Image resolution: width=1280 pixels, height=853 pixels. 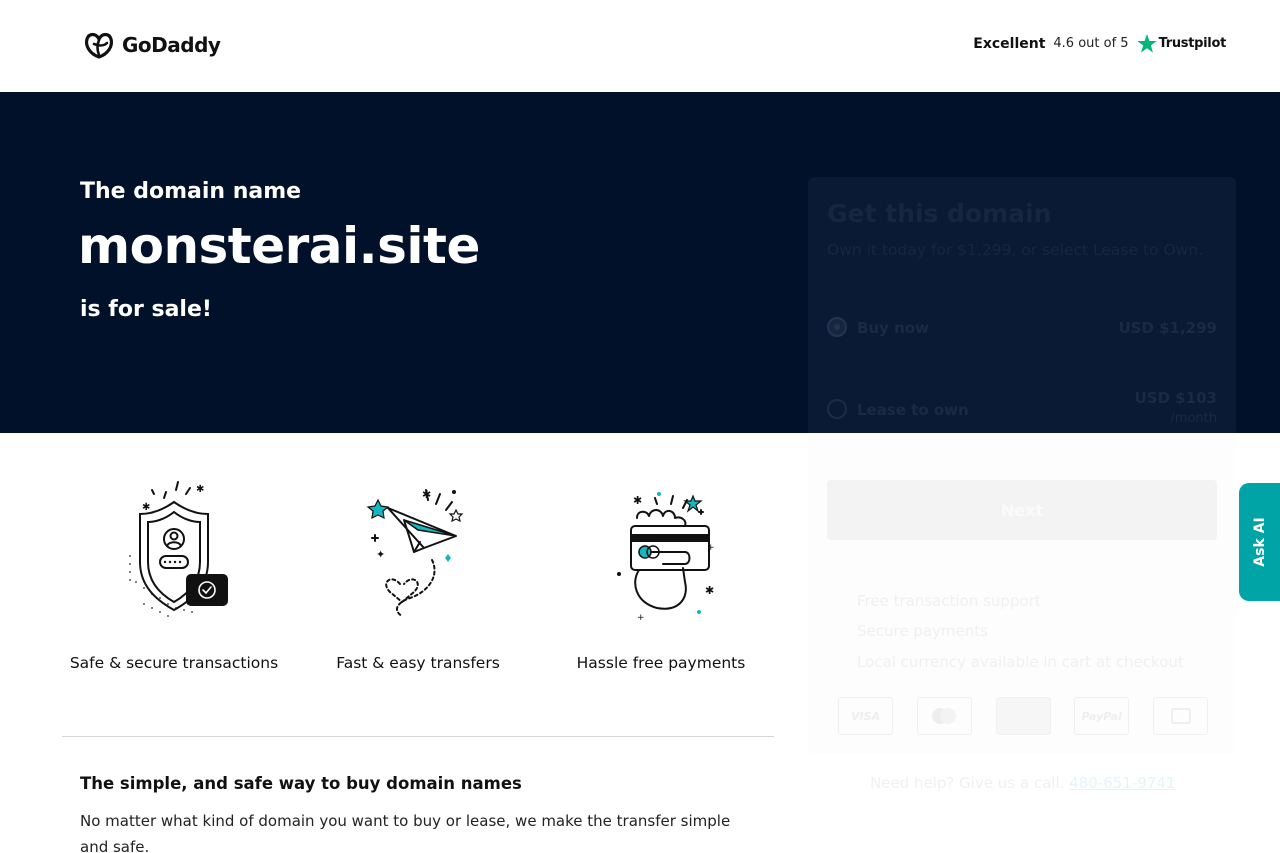 What do you see at coordinates (1146, 43) in the screenshot?
I see `trustpilot-star-icon` at bounding box center [1146, 43].